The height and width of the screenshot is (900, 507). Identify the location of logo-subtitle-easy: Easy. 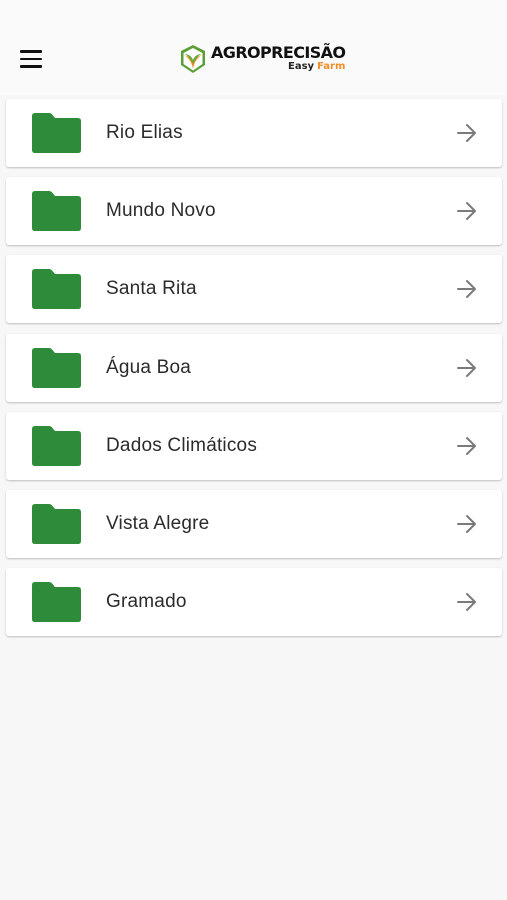
(301, 66).